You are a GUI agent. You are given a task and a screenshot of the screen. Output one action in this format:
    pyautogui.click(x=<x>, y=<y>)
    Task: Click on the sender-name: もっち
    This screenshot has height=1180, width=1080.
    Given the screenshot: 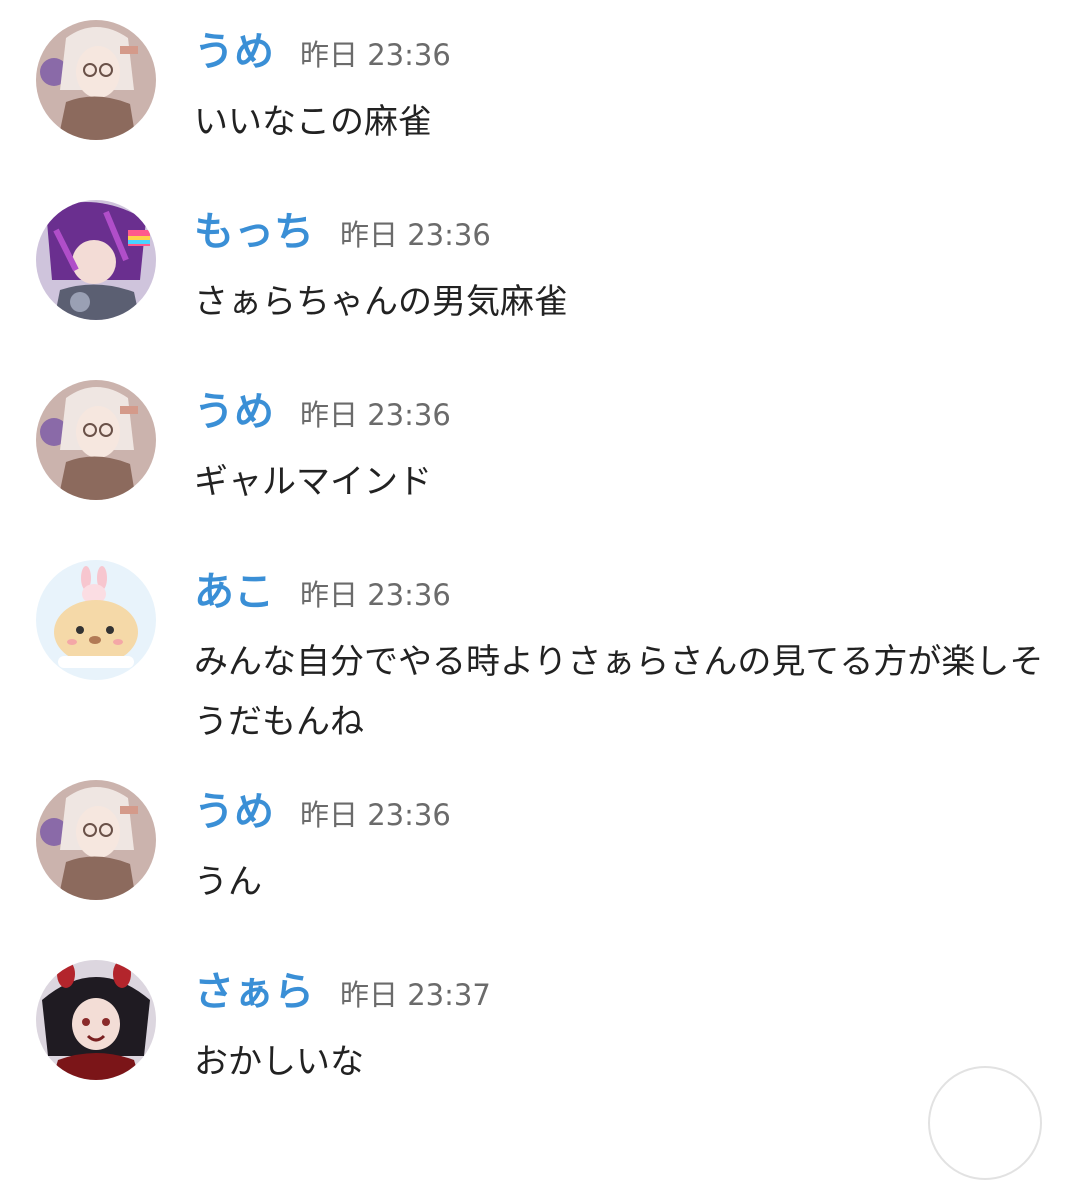 What is the action you would take?
    pyautogui.click(x=254, y=232)
    